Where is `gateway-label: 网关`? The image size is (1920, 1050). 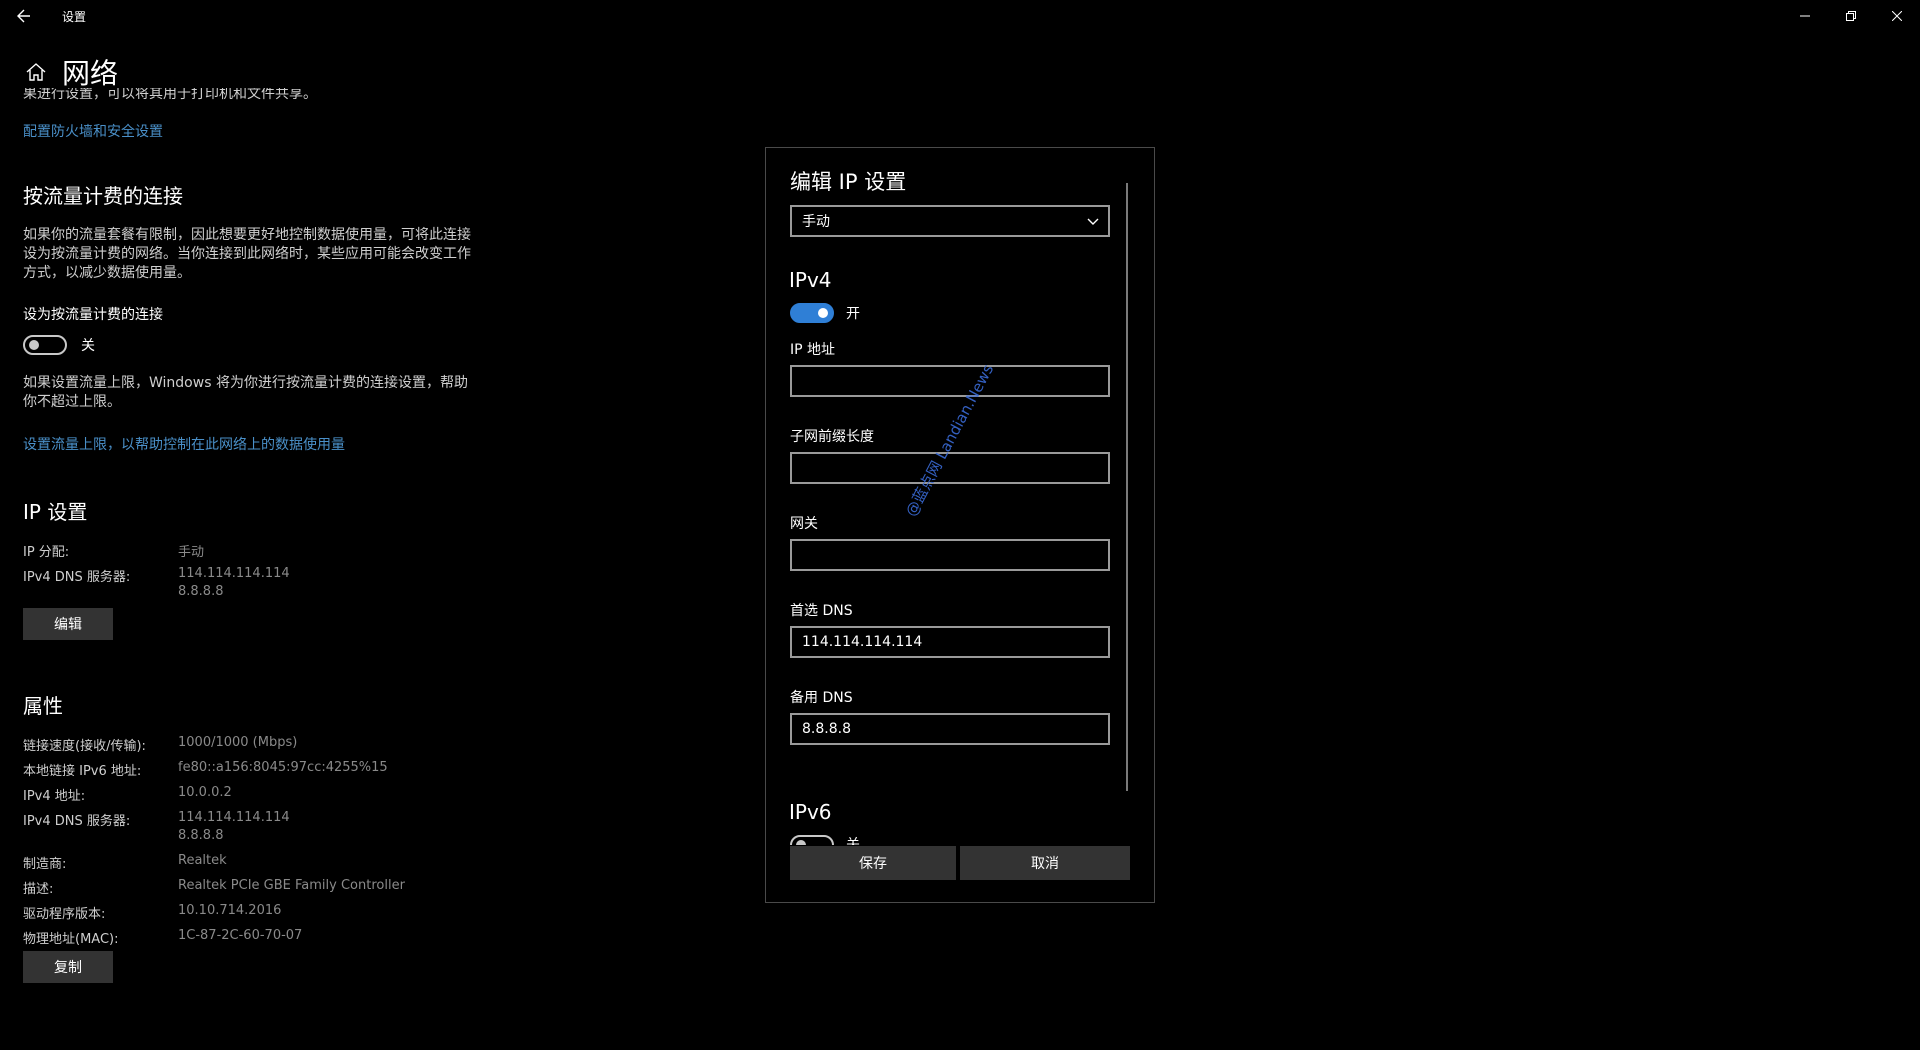 gateway-label: 网关 is located at coordinates (804, 524).